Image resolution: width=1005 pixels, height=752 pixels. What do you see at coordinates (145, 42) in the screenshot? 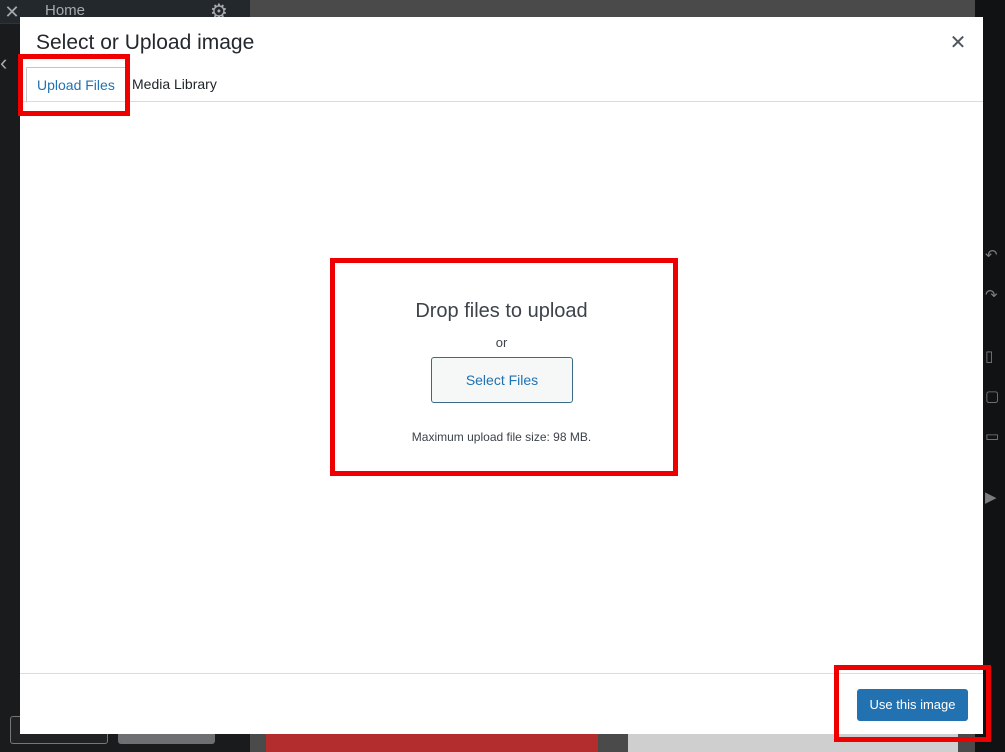
I see `modal-title: Select or Upload image` at bounding box center [145, 42].